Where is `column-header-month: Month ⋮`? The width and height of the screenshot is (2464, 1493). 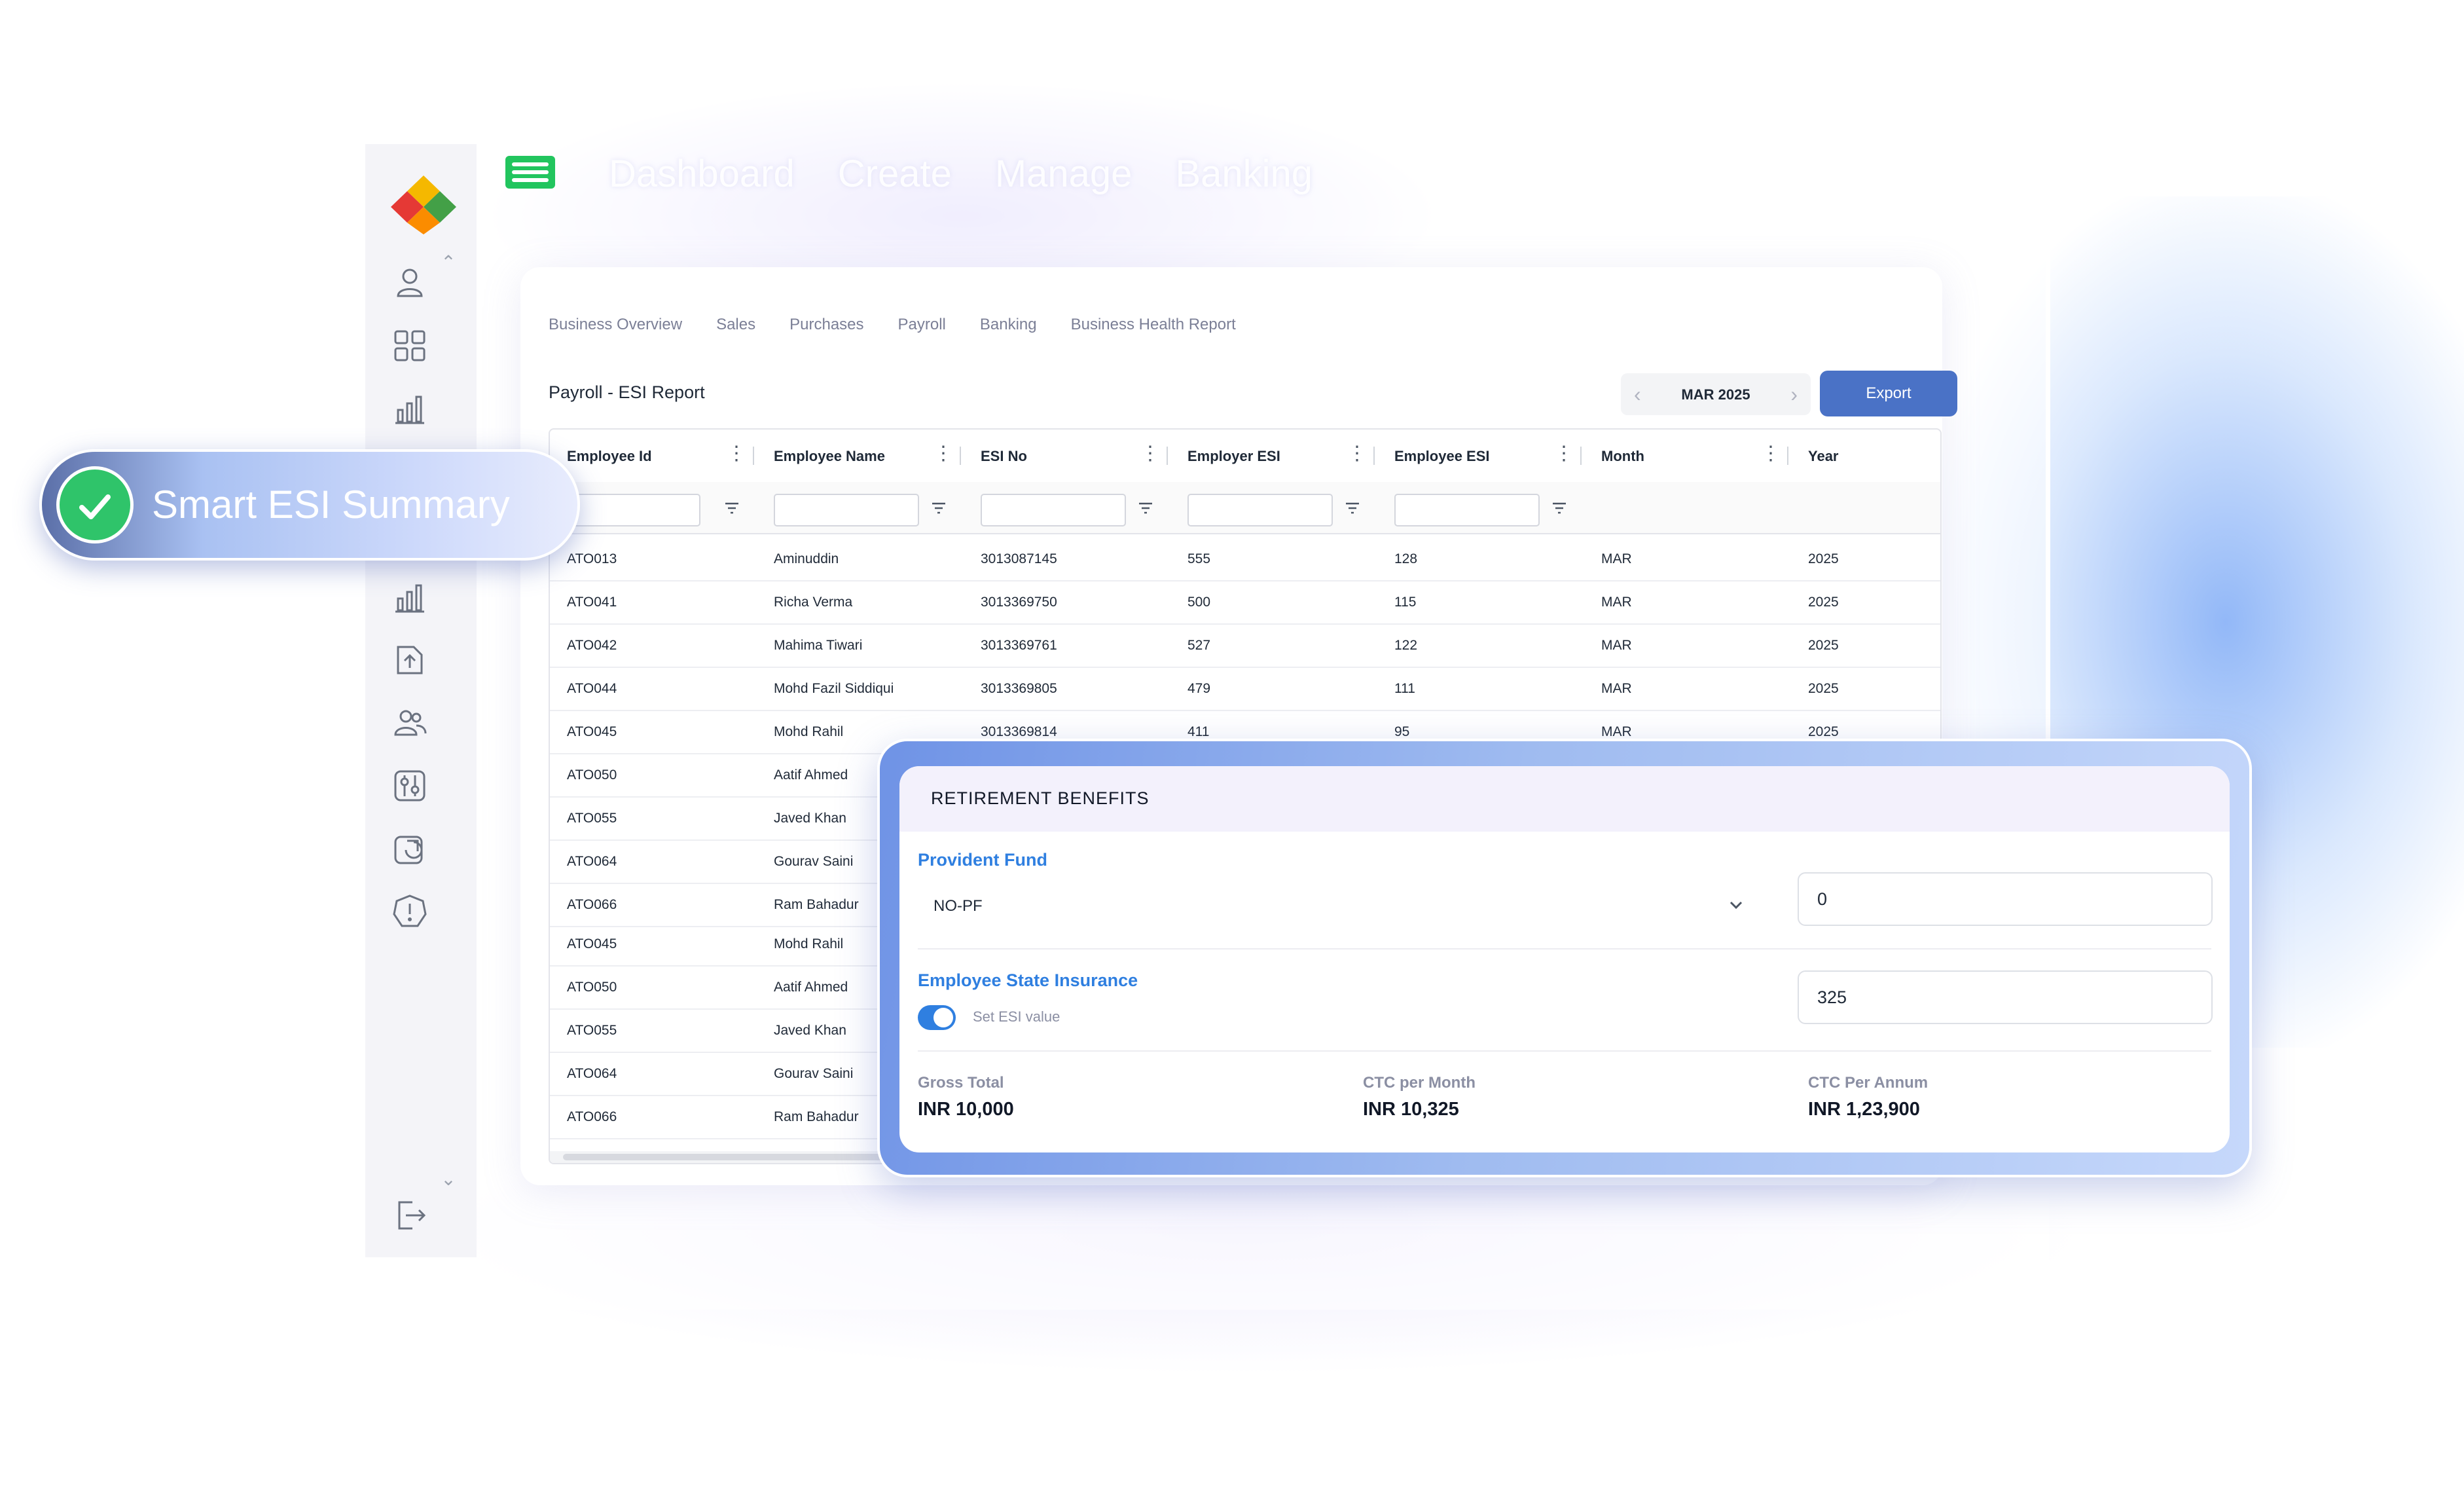 column-header-month: Month ⋮ is located at coordinates (1687, 456).